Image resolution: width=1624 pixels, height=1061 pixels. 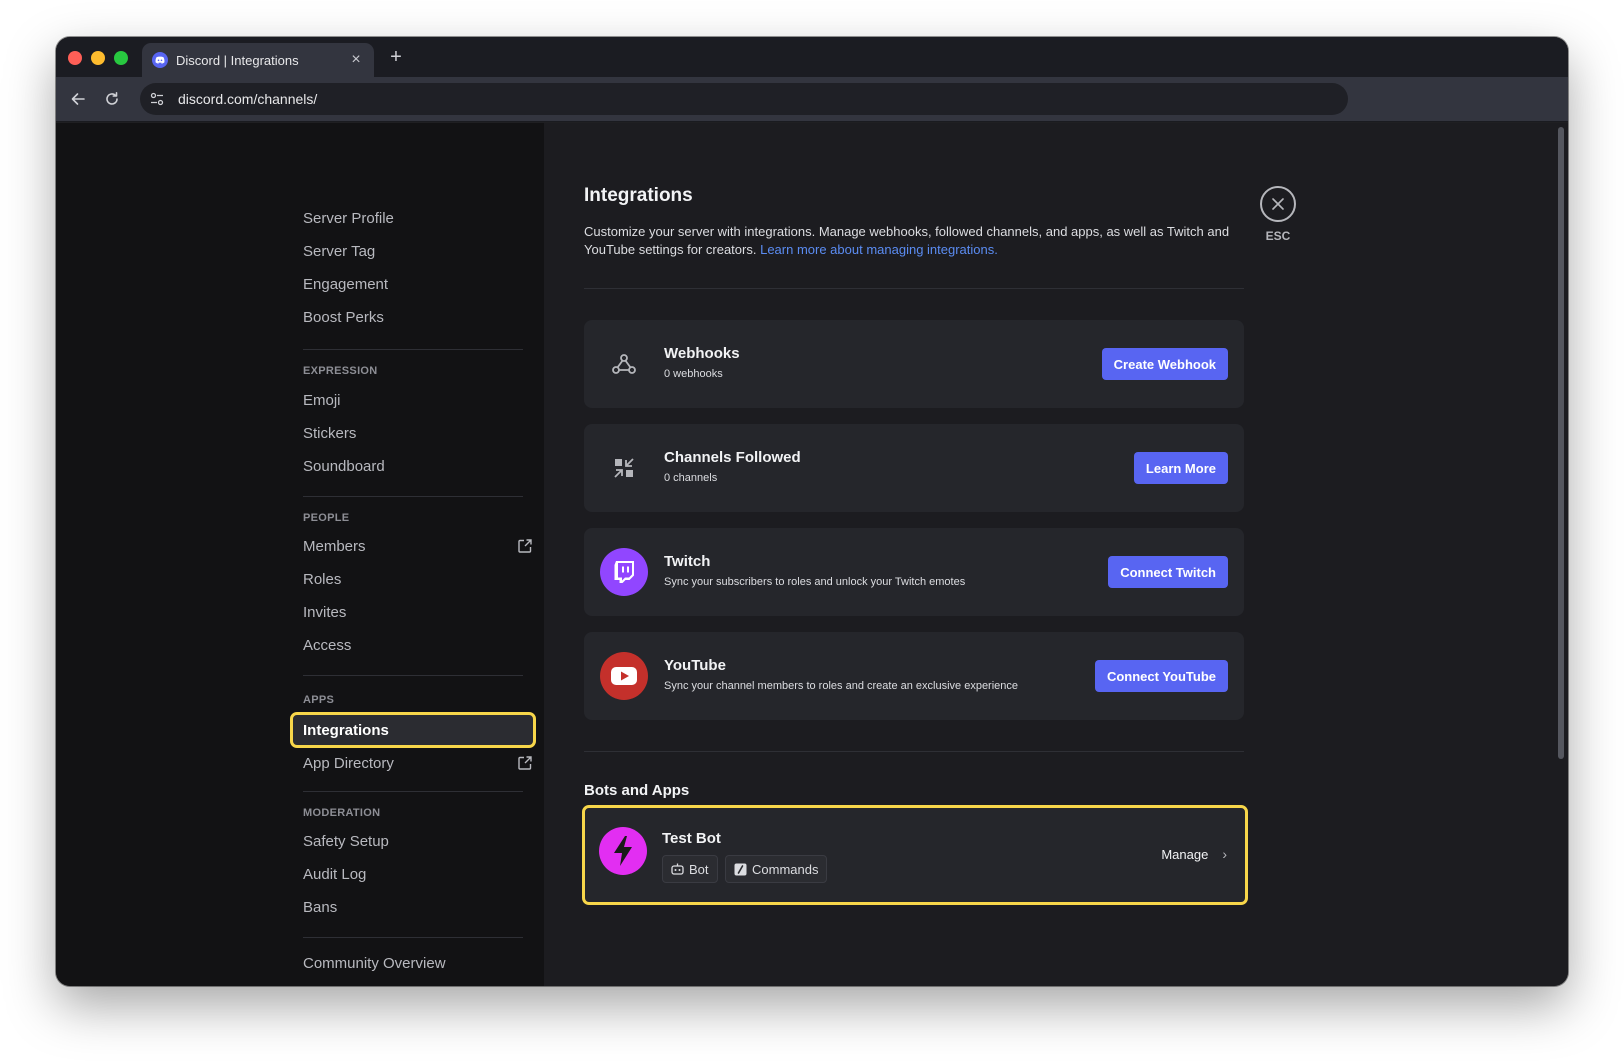 I want to click on sidebar-item-label: Emoji, so click(x=322, y=400).